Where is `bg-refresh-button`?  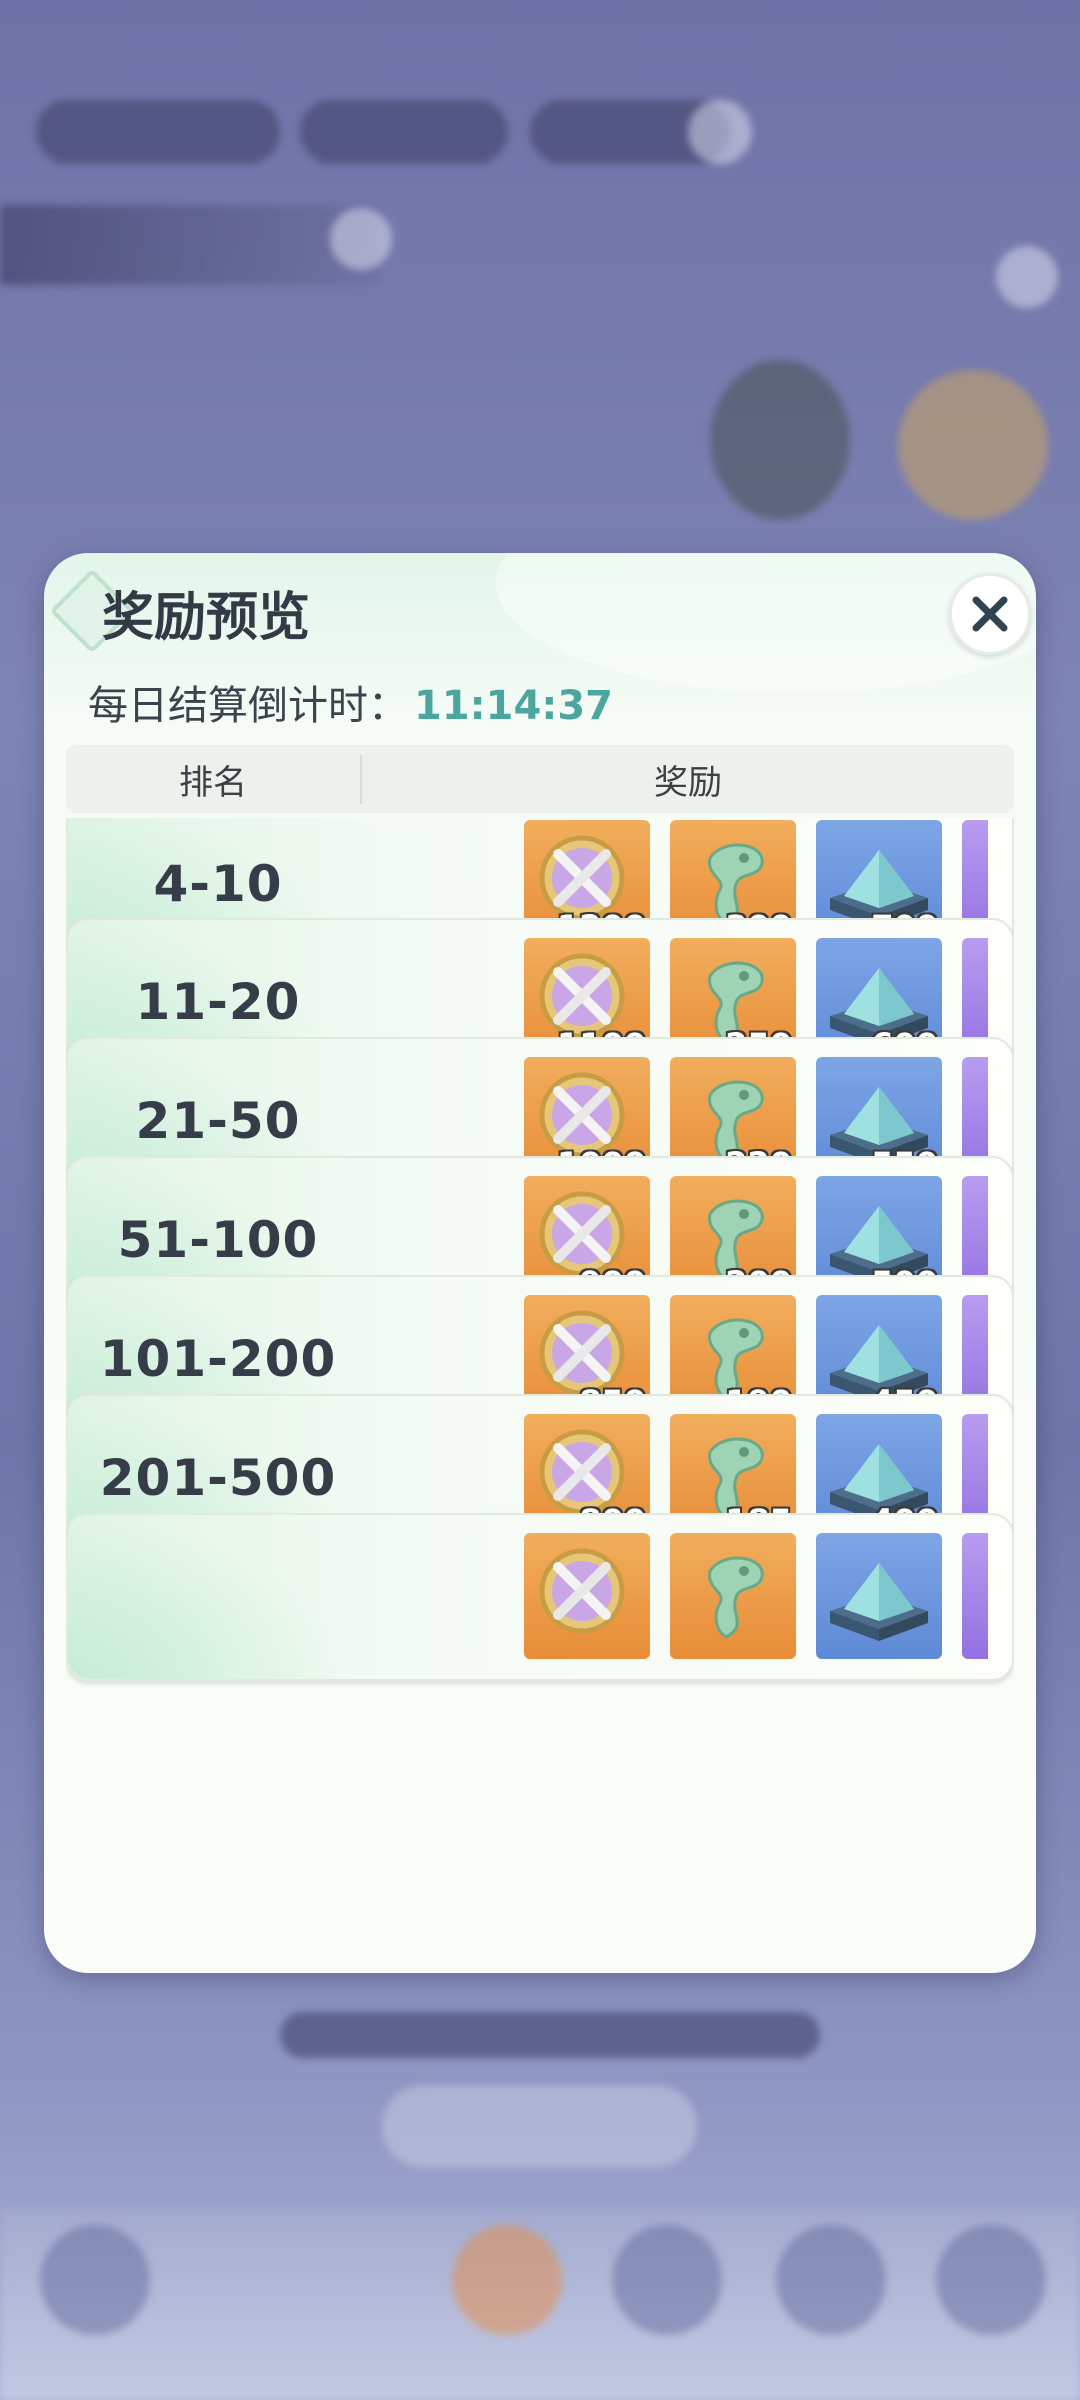
bg-refresh-button is located at coordinates (539, 2126).